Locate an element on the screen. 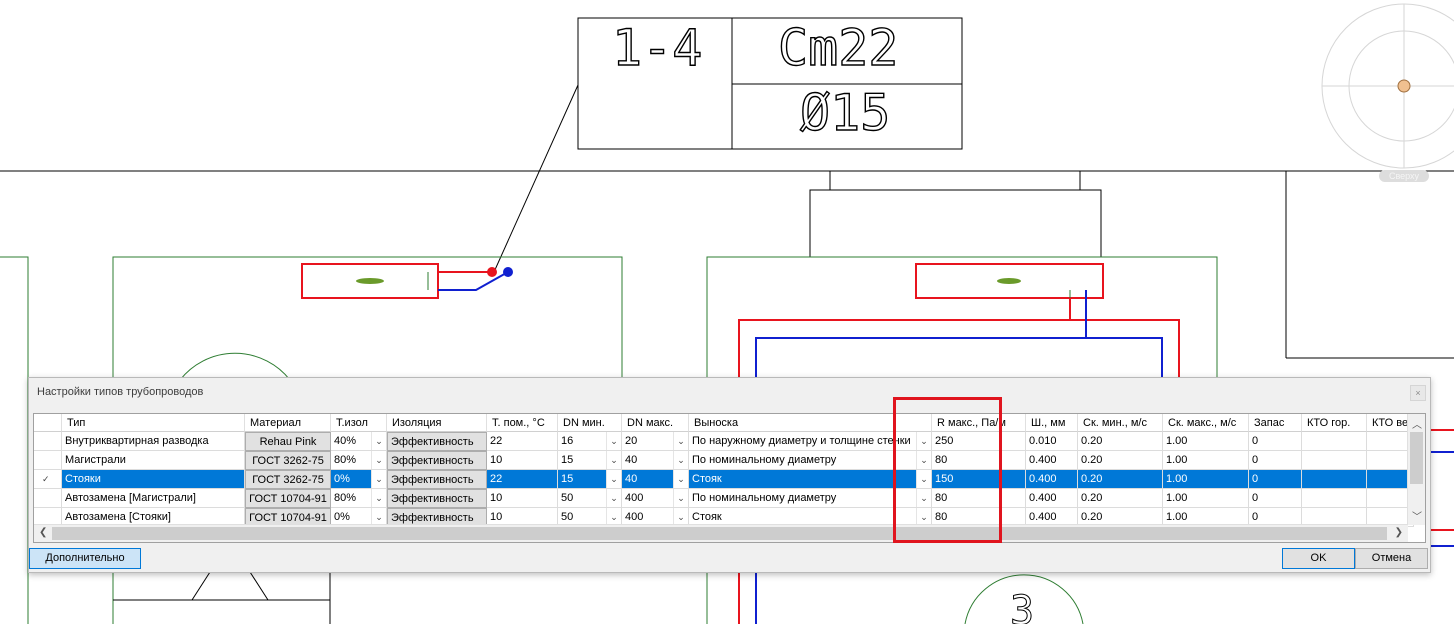 This screenshot has height=624, width=1454. cell-material: ГОСТ 10704-91 is located at coordinates (288, 498).